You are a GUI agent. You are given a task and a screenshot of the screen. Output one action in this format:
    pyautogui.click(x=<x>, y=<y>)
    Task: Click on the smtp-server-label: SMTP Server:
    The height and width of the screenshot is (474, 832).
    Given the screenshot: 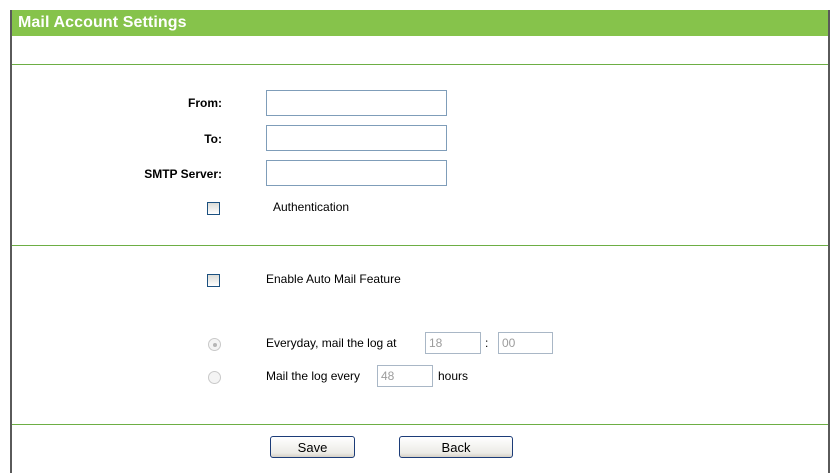 What is the action you would take?
    pyautogui.click(x=183, y=174)
    